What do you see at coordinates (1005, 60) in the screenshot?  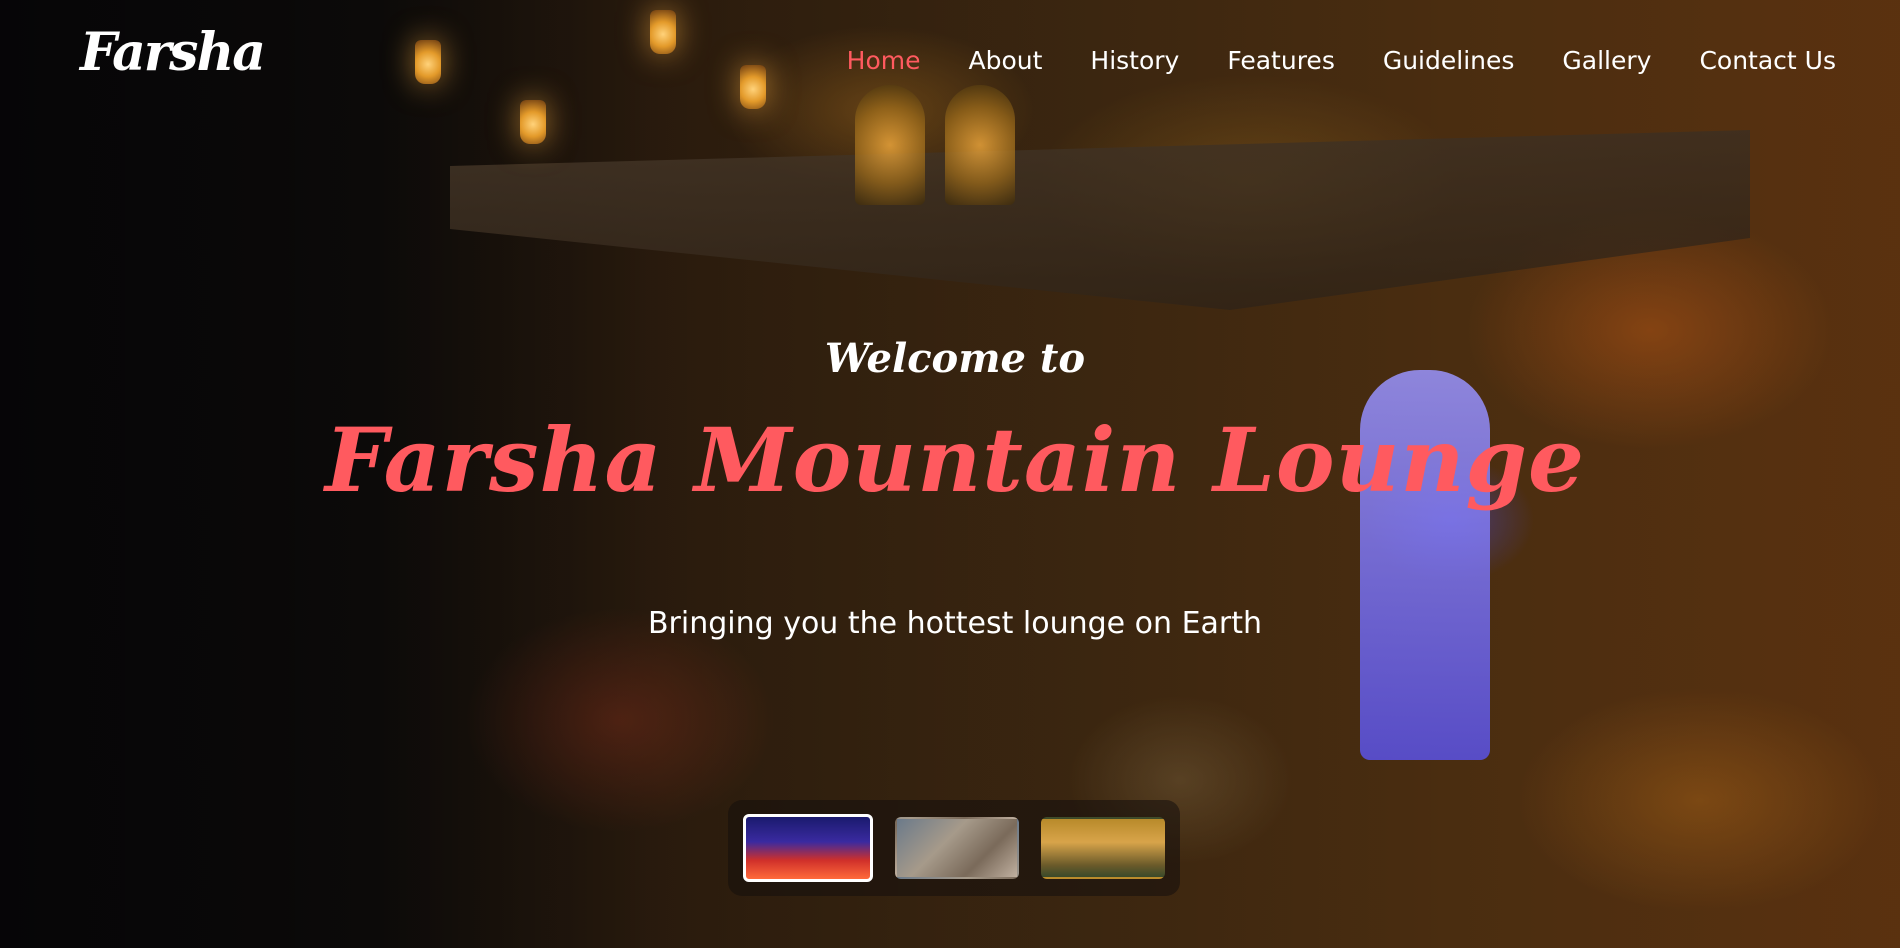 I see `nav-link-about: About` at bounding box center [1005, 60].